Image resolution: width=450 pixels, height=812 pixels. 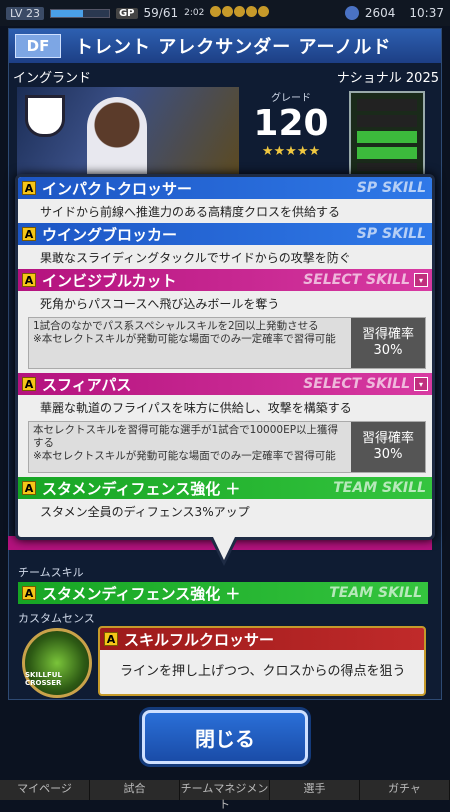 What do you see at coordinates (315, 790) in the screenshot?
I see `nav-item-players: 選手` at bounding box center [315, 790].